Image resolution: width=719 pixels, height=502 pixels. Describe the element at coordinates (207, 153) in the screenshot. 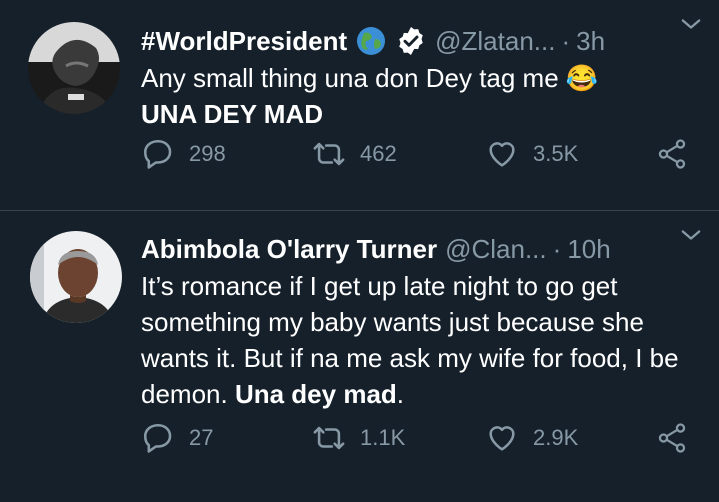

I see `reply-count: 298` at that location.